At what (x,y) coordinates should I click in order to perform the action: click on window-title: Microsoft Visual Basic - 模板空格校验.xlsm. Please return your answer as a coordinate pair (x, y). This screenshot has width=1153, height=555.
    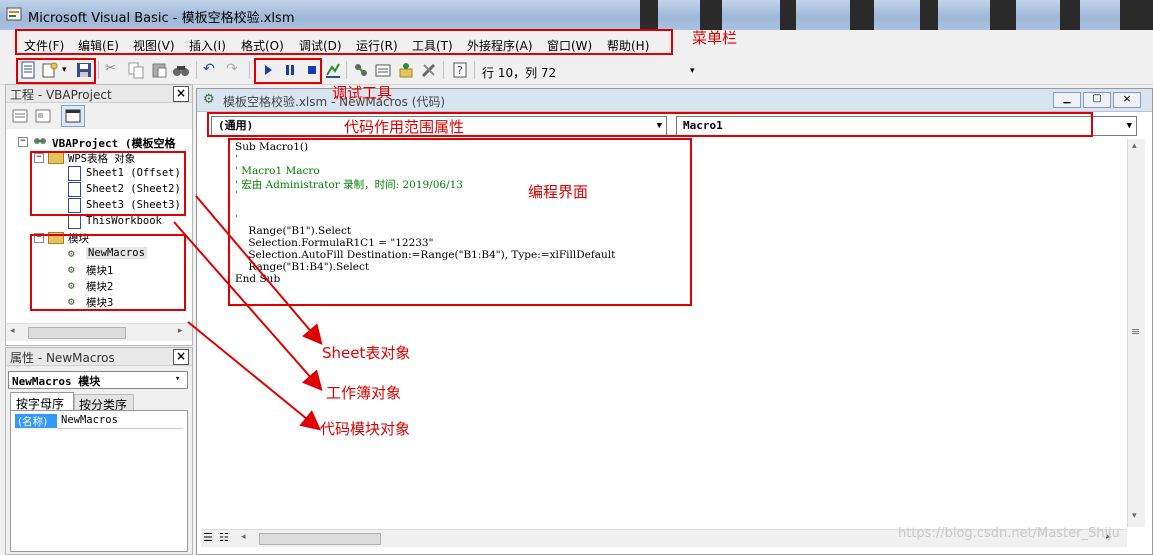
    Looking at the image, I should click on (161, 18).